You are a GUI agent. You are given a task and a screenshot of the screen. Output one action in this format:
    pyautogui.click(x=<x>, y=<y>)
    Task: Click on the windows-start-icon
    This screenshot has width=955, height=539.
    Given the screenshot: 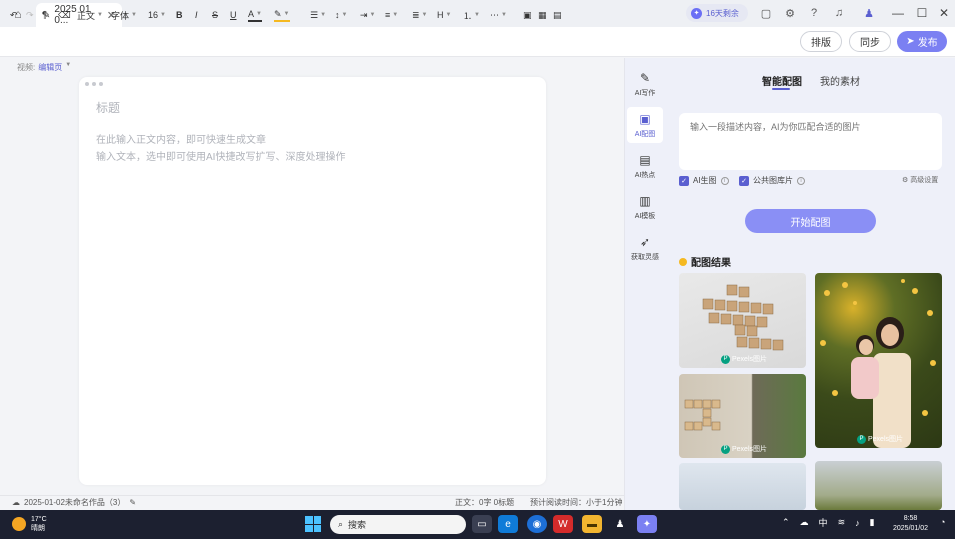 What is the action you would take?
    pyautogui.click(x=313, y=524)
    